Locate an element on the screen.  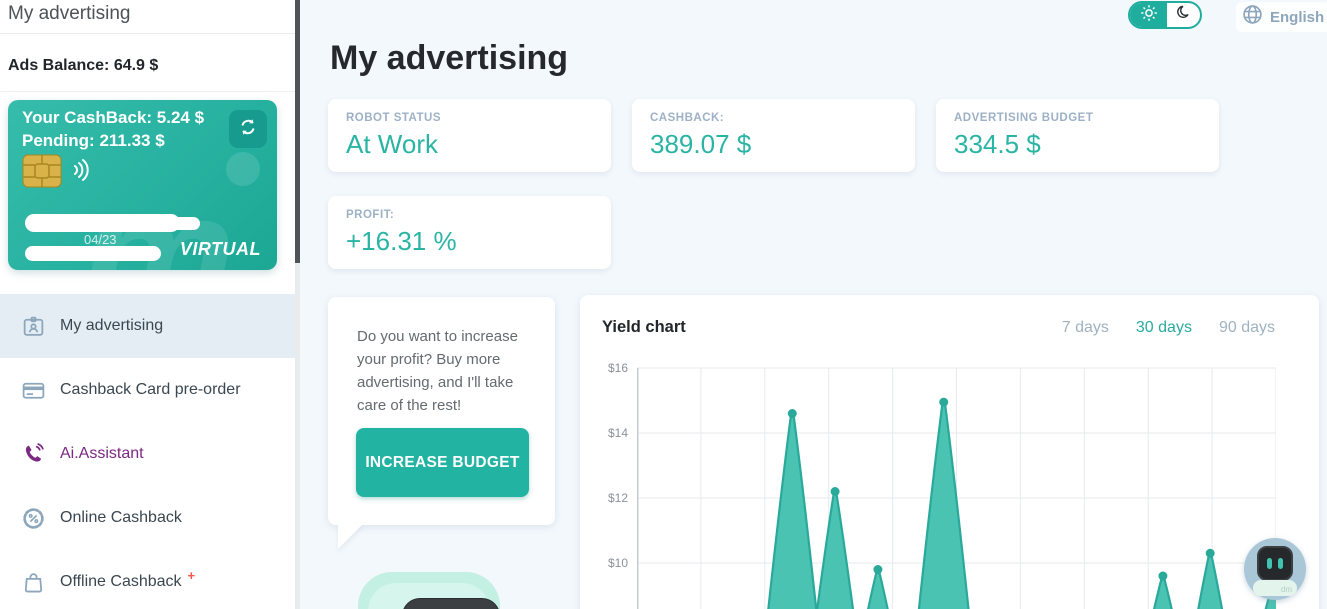
language-label: English is located at coordinates (1297, 17).